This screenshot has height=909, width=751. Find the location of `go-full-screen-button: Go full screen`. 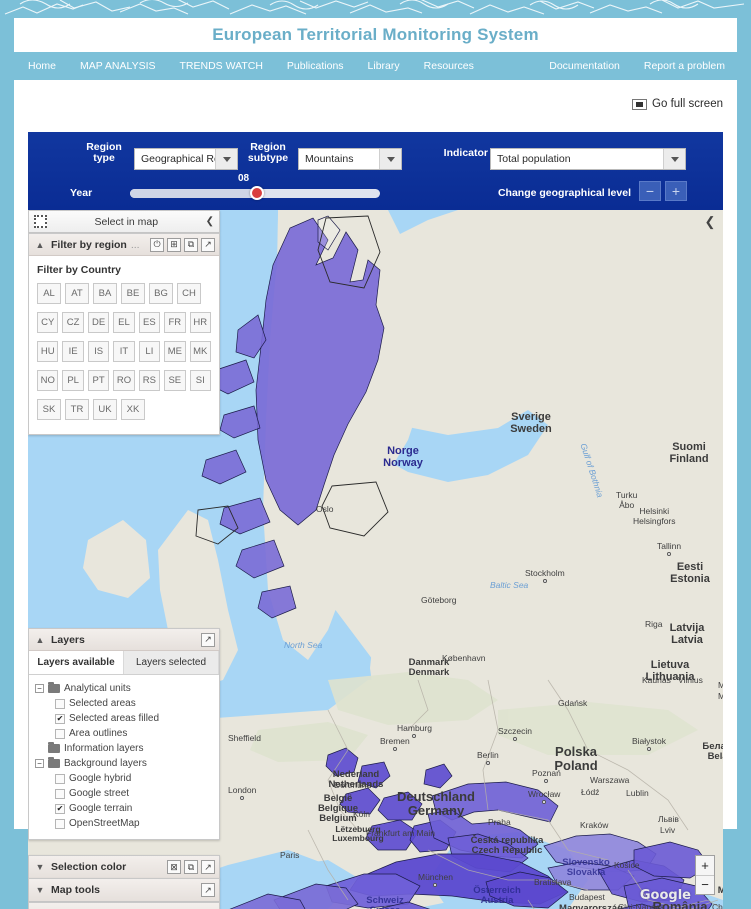

go-full-screen-button: Go full screen is located at coordinates (677, 104).